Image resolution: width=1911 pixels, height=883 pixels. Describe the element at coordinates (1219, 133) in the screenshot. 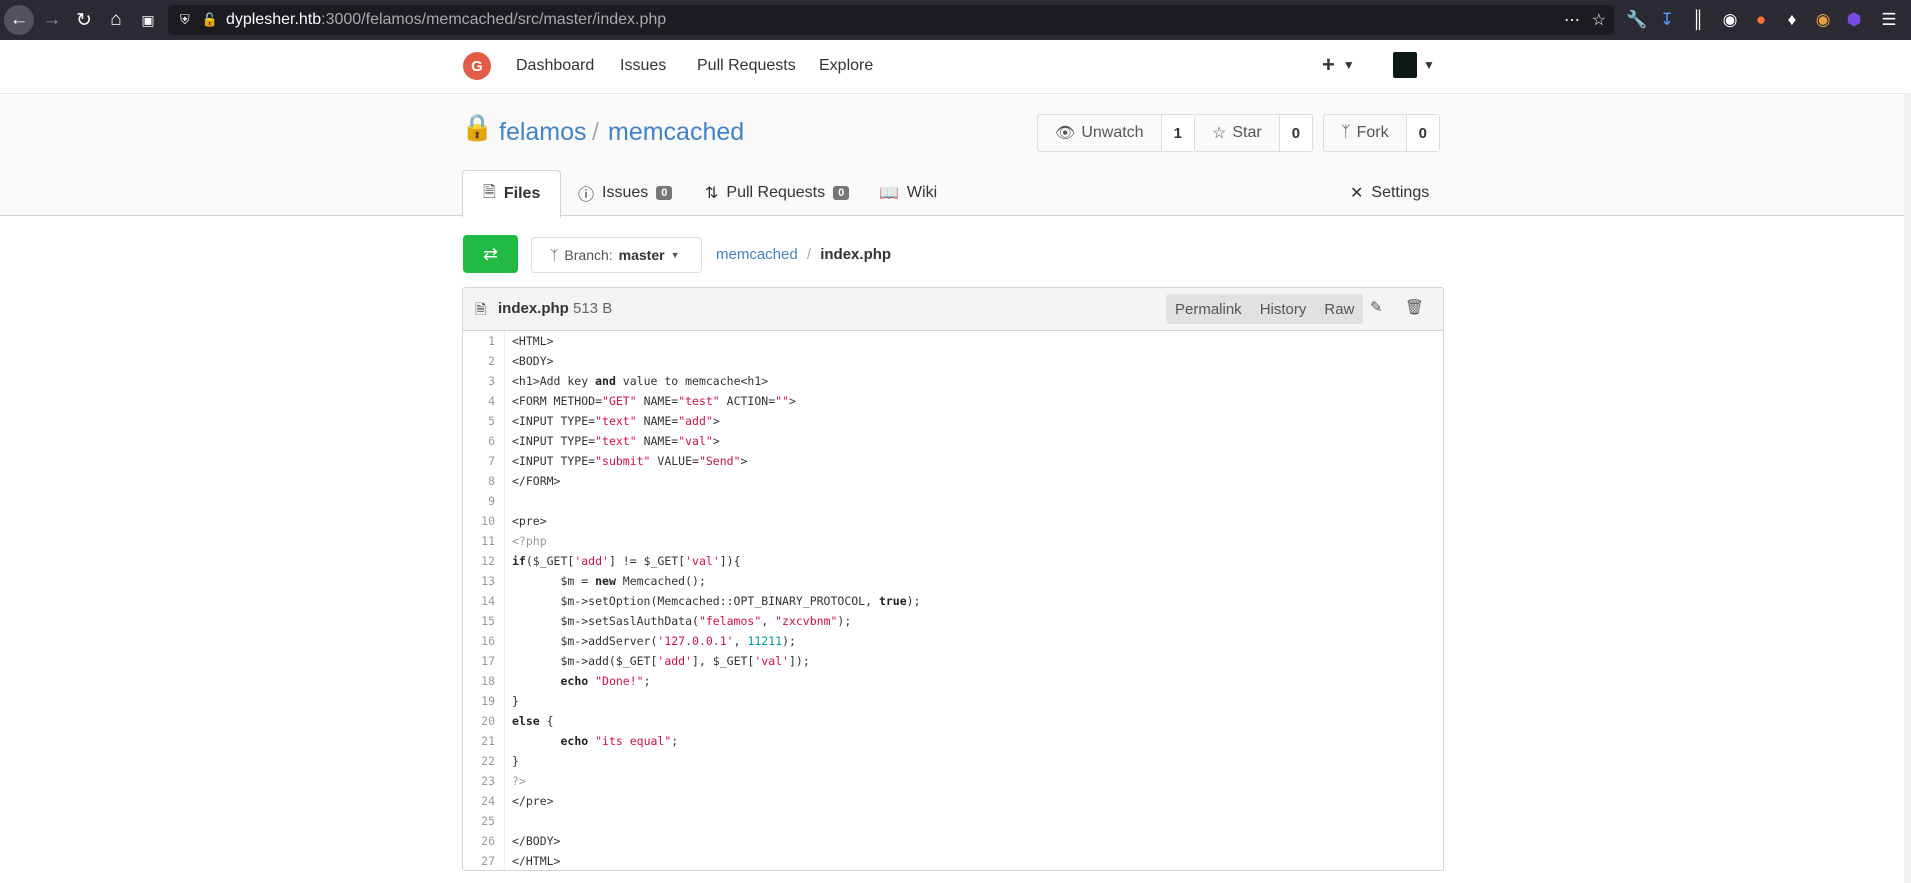

I see `star-icon: ☆` at that location.